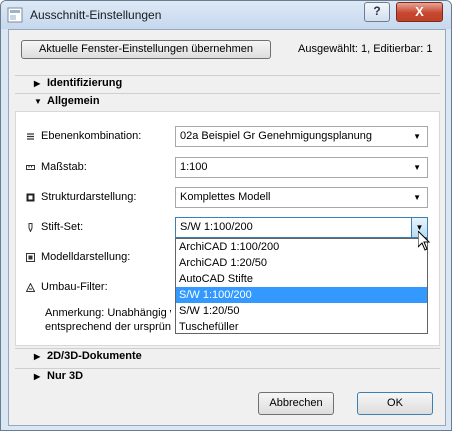 The image size is (452, 431). What do you see at coordinates (301, 327) in the screenshot?
I see `stiftset-option: Tuschefüller` at bounding box center [301, 327].